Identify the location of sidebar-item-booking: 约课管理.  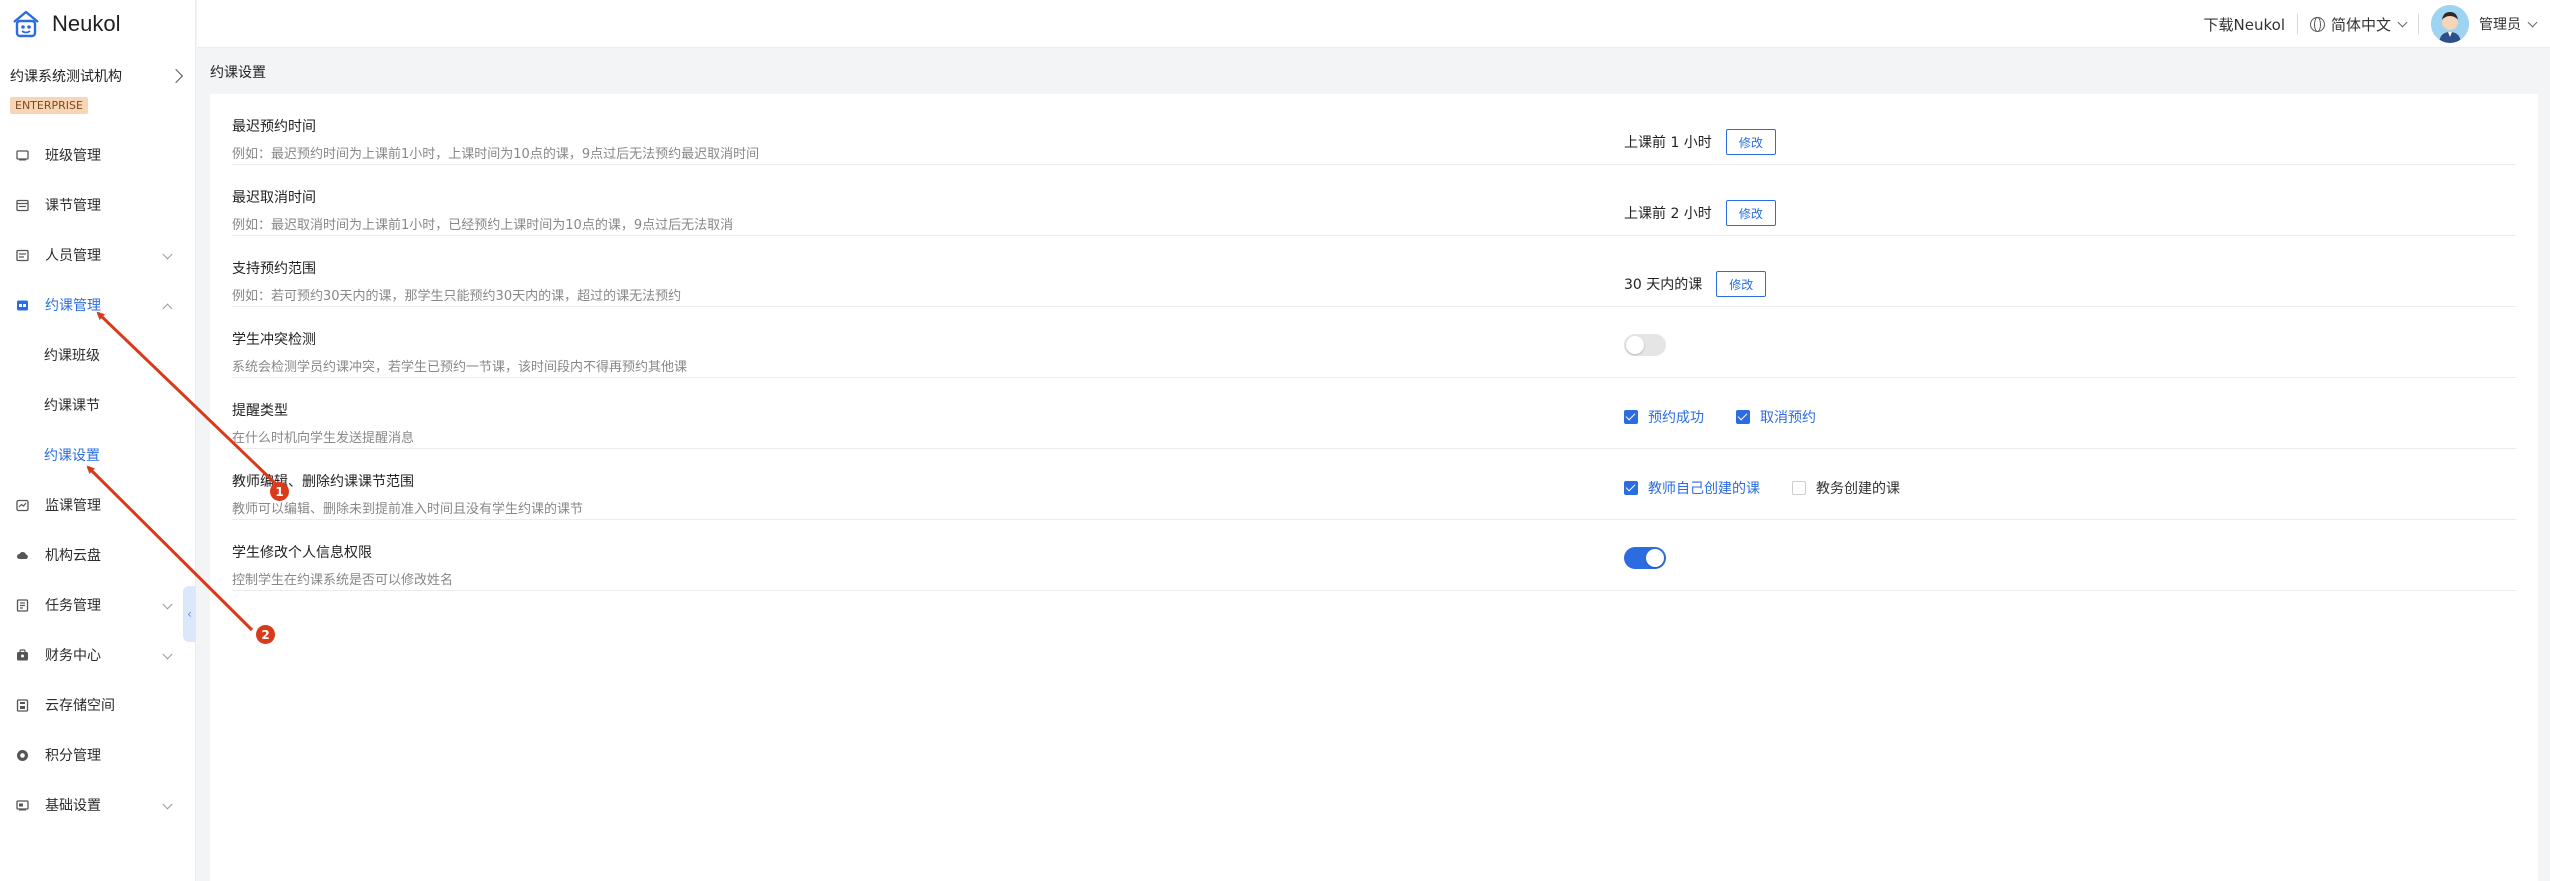
(97, 305).